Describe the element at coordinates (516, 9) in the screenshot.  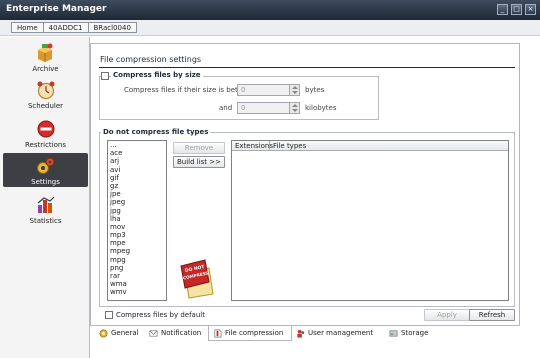
I see `maximize-button: □` at that location.